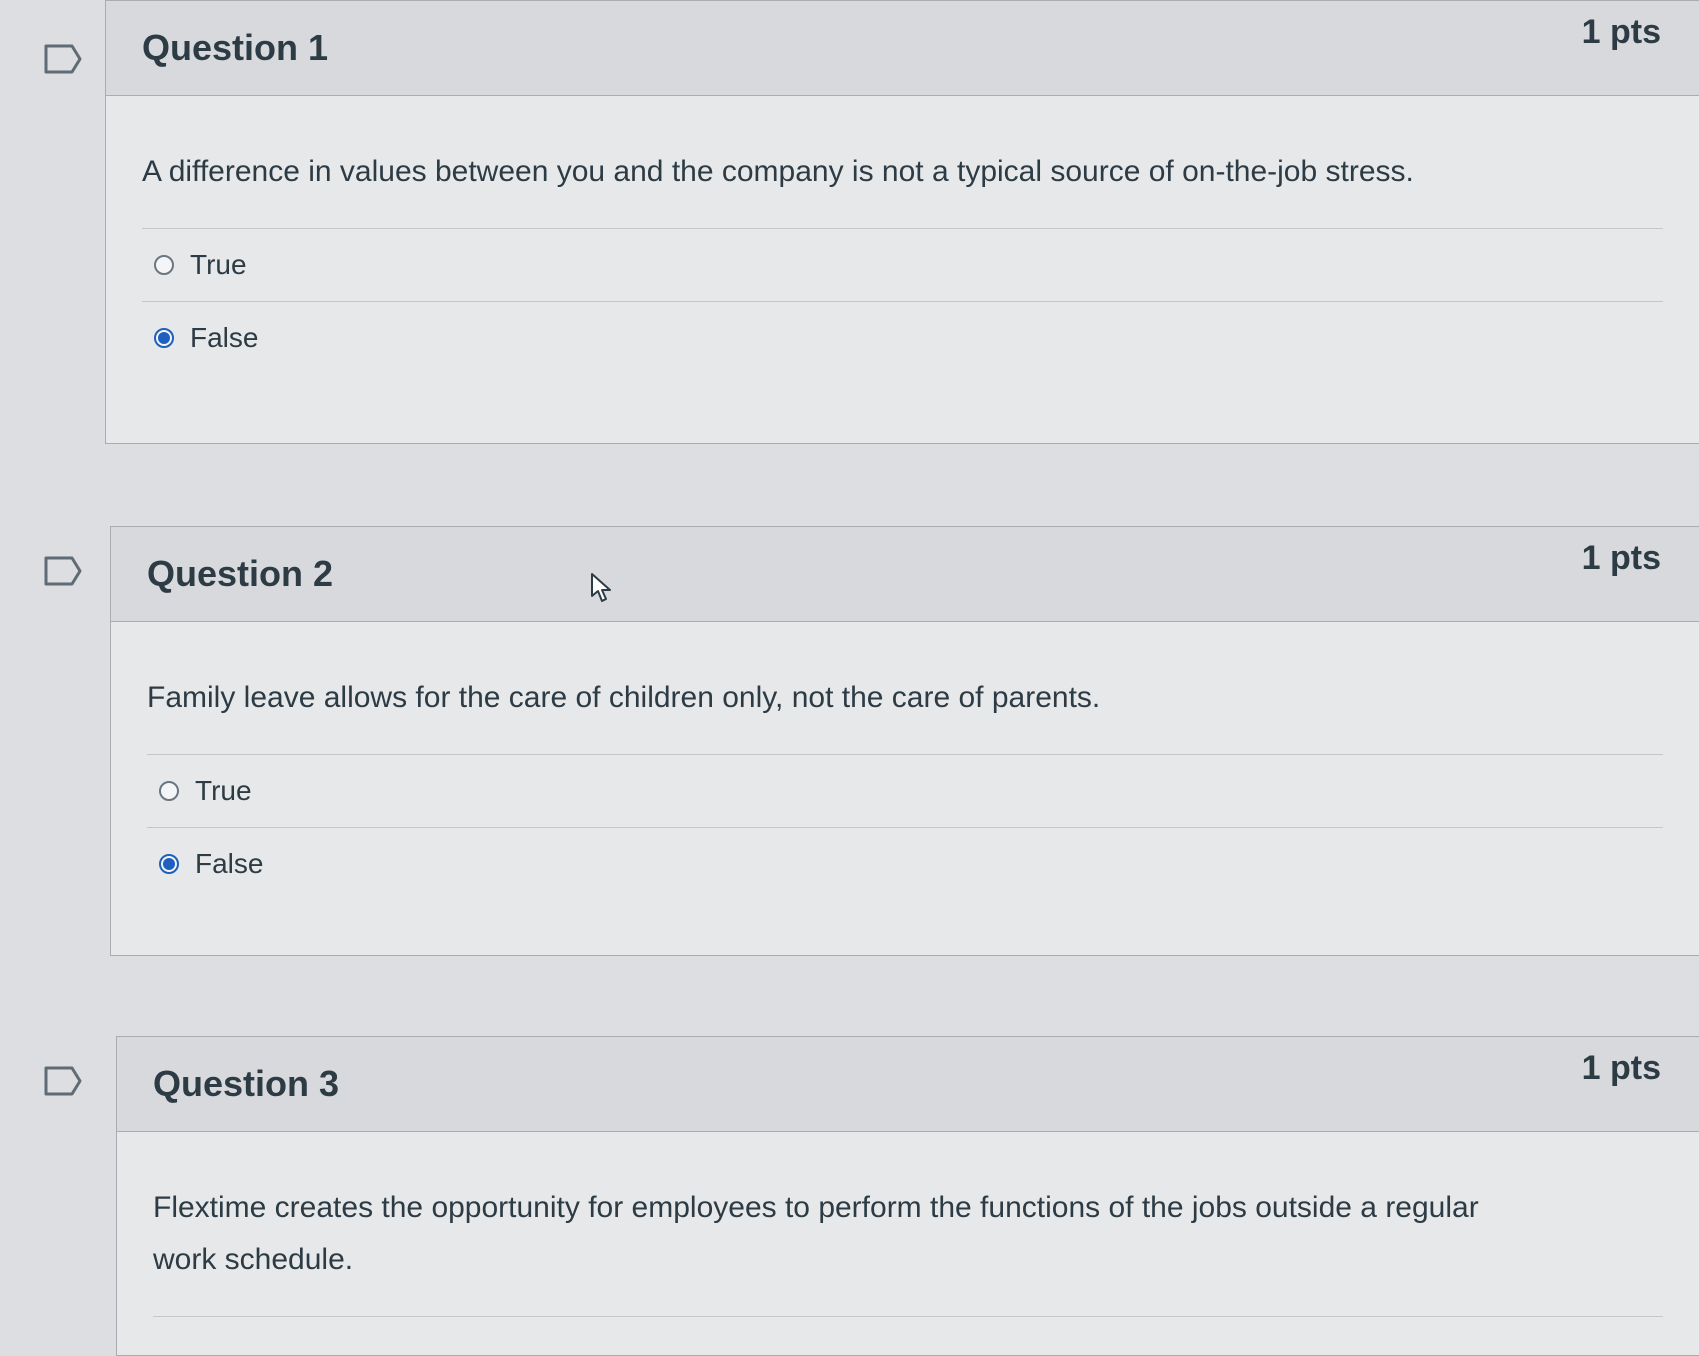  What do you see at coordinates (908, 1084) in the screenshot?
I see `question-3-header: Question 3 1 pts` at bounding box center [908, 1084].